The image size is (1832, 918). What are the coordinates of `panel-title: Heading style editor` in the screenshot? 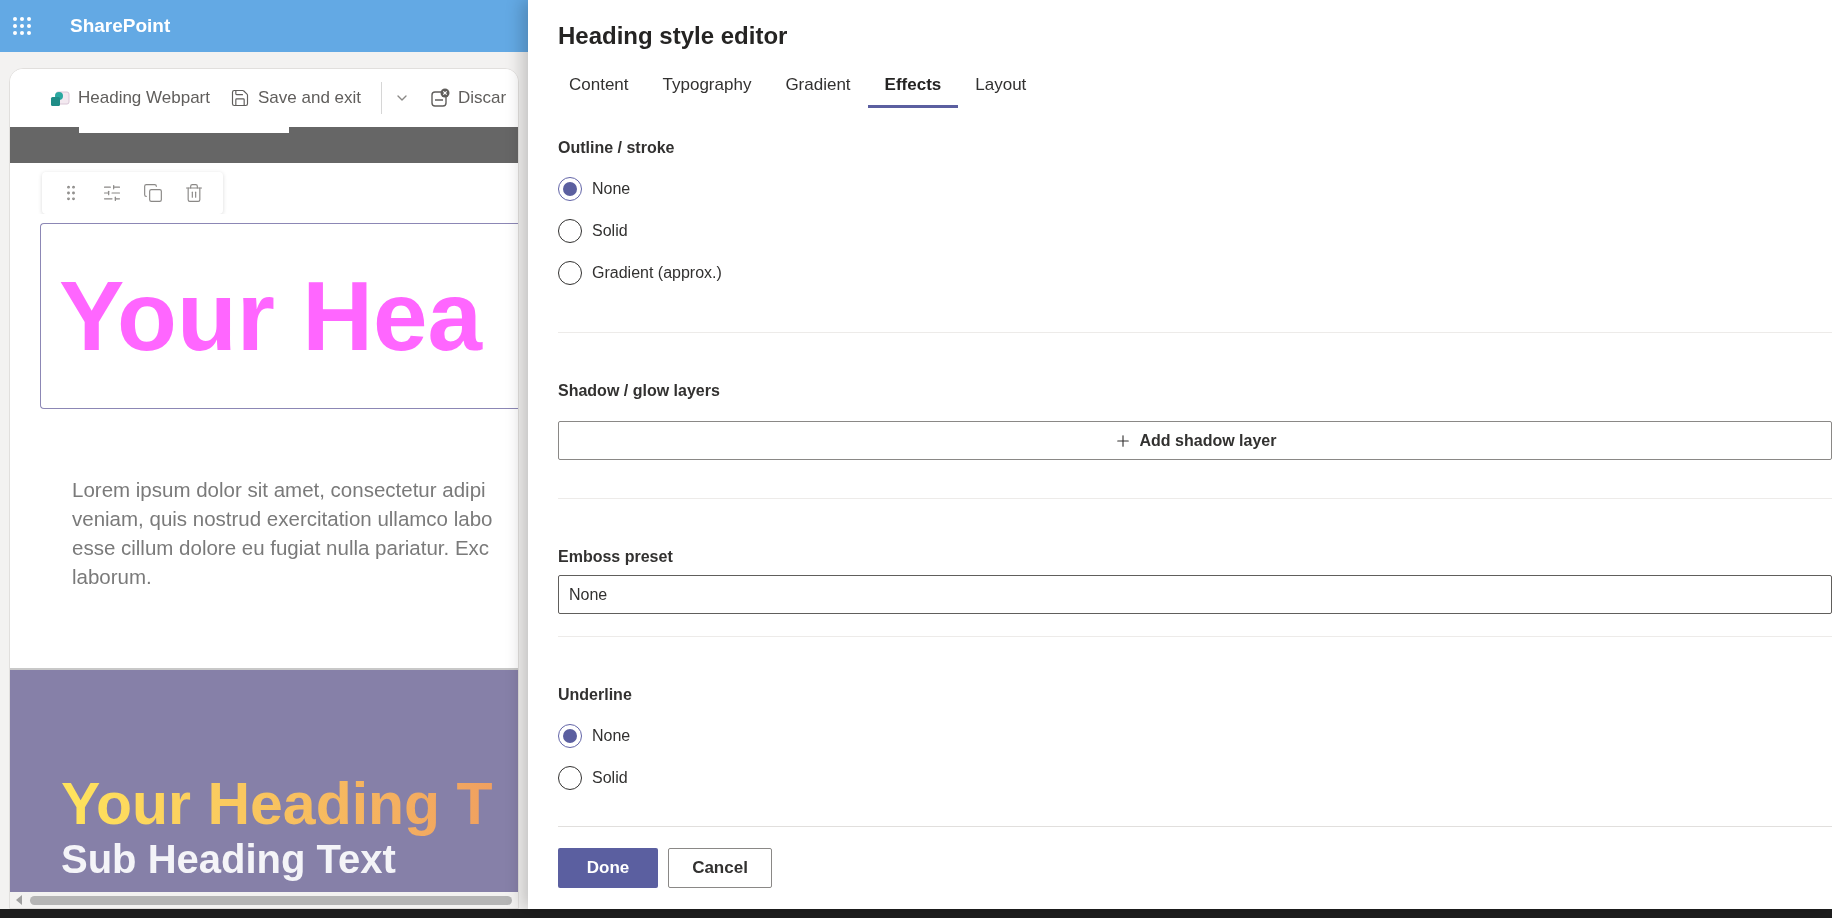 It's located at (673, 36).